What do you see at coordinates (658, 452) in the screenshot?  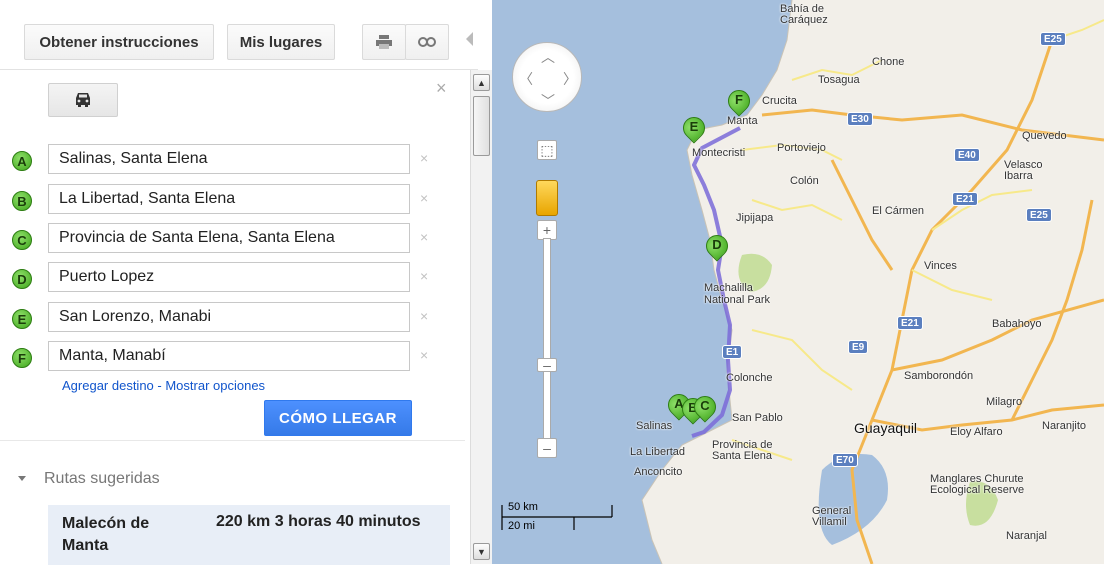 I see `map-label: La Libertad` at bounding box center [658, 452].